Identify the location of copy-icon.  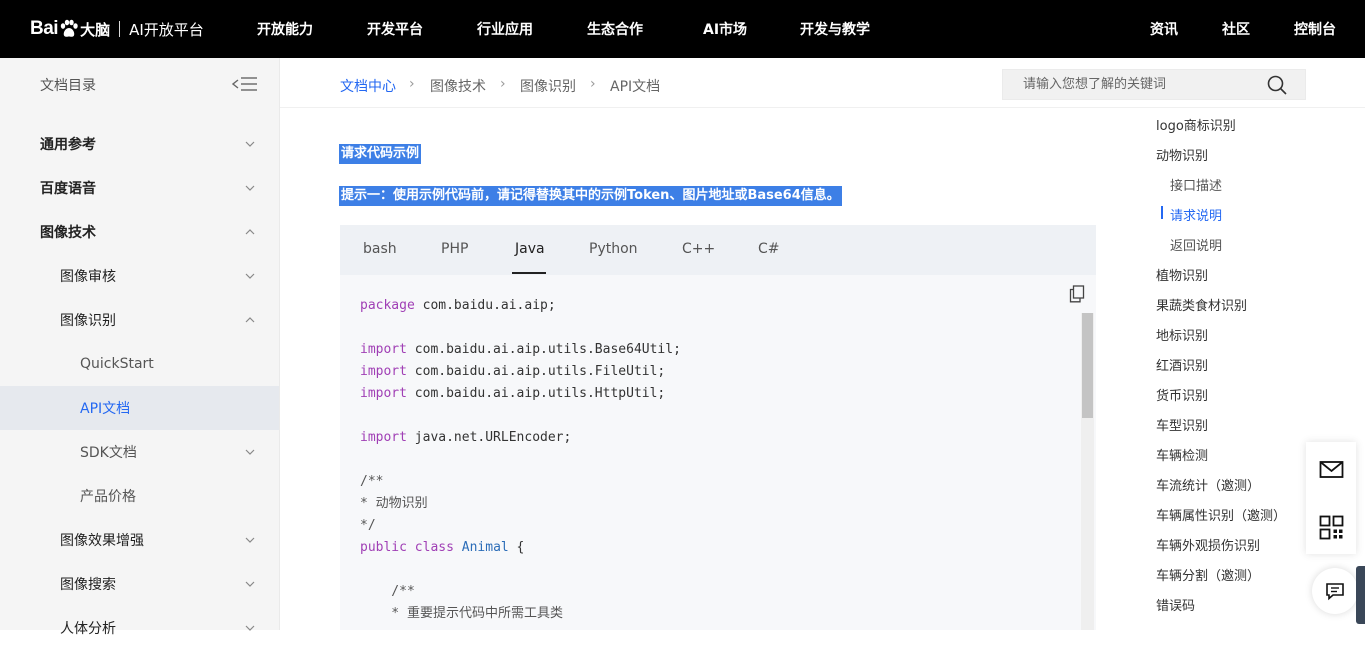
(1077, 294).